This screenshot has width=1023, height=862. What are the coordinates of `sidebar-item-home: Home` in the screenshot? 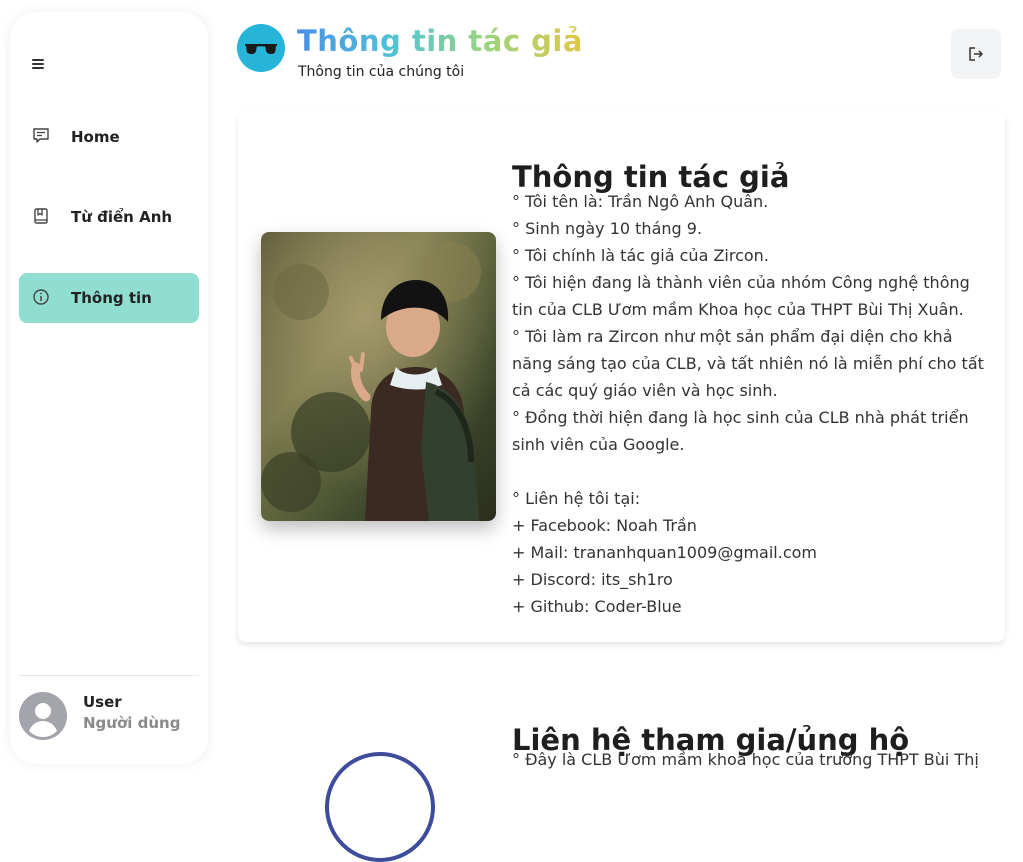 It's located at (109, 137).